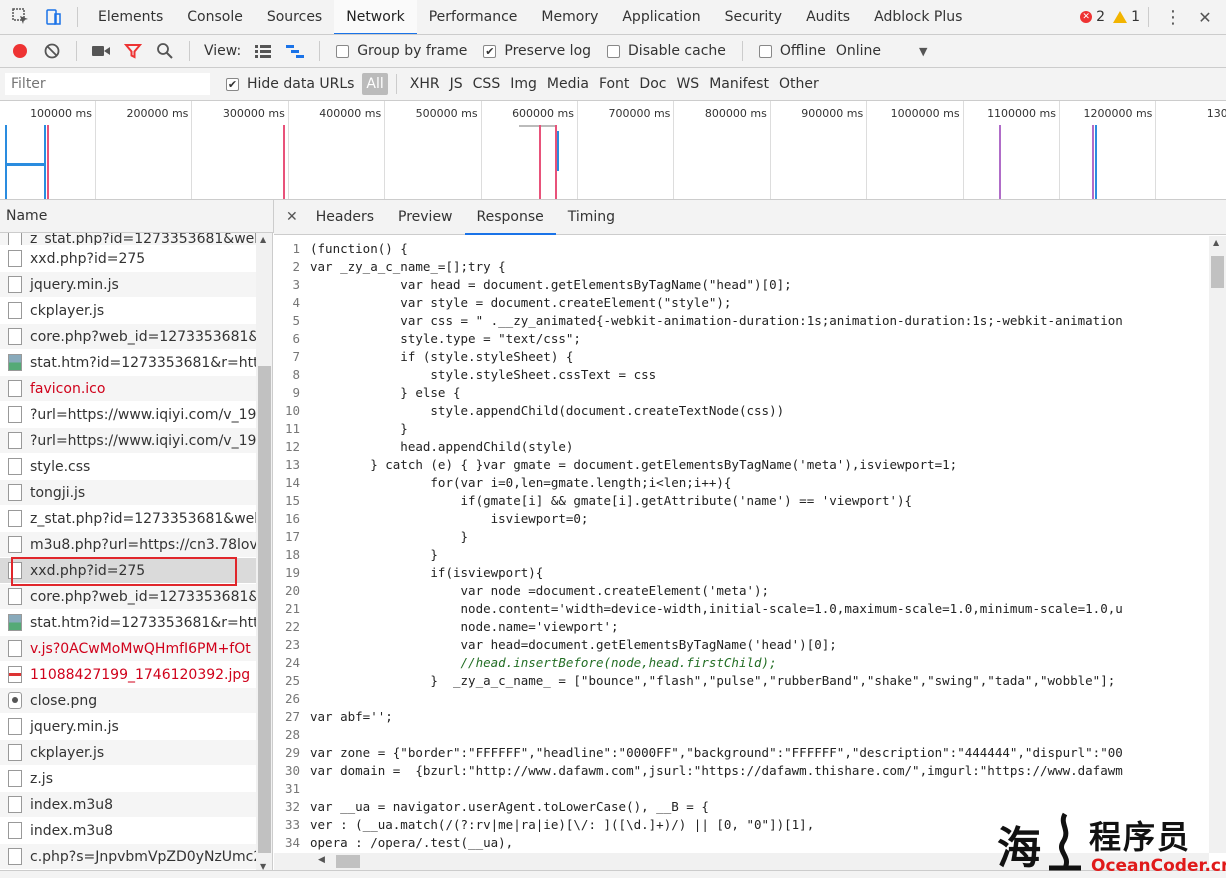  I want to click on detail-tab-headers: Headers, so click(345, 217).